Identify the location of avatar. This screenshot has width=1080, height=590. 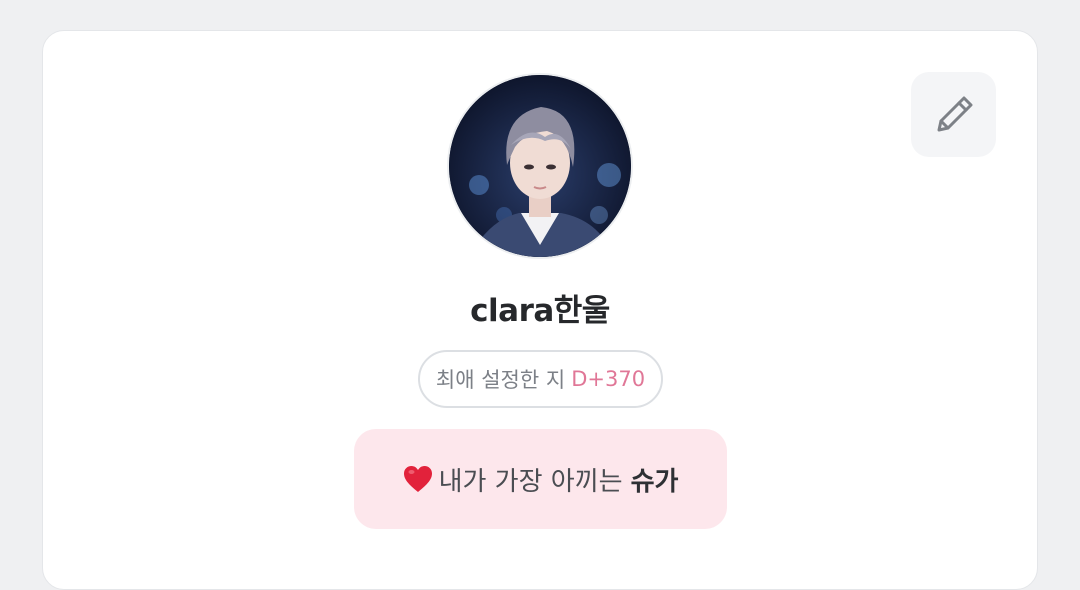
(540, 166).